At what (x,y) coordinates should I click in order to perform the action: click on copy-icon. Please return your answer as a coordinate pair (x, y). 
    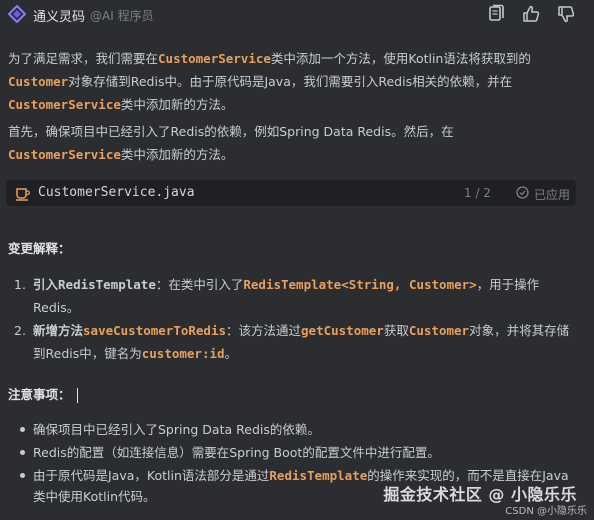
    Looking at the image, I should click on (496, 14).